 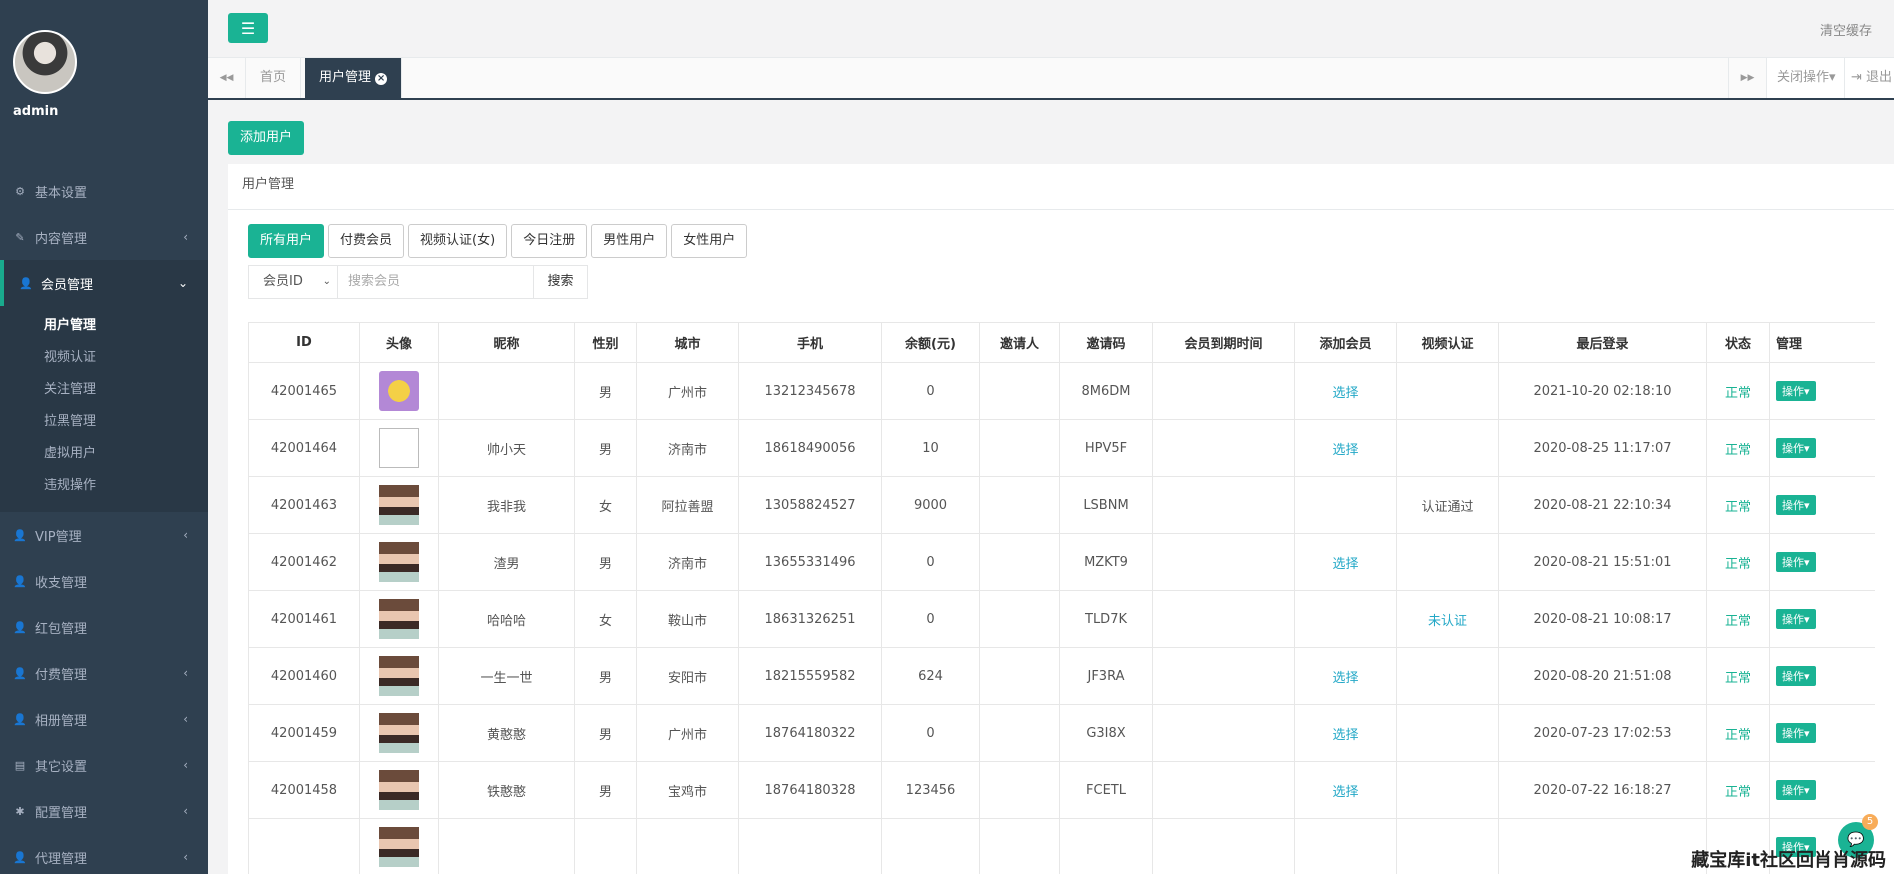 I want to click on filter-button: 视频认证(女), so click(x=458, y=241).